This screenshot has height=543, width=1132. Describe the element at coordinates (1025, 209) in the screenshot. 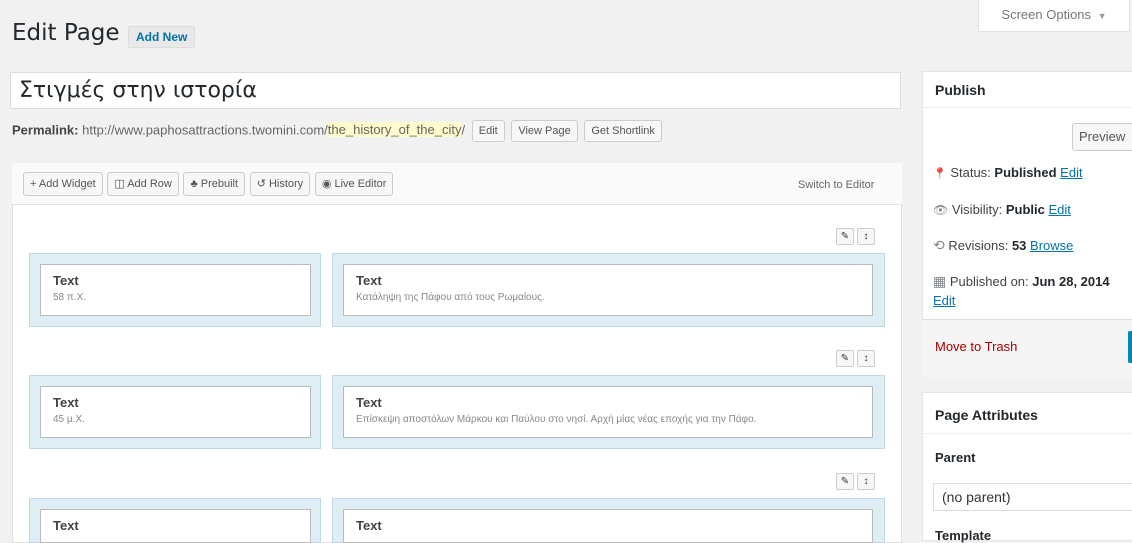

I see `visibility-value: Public` at that location.